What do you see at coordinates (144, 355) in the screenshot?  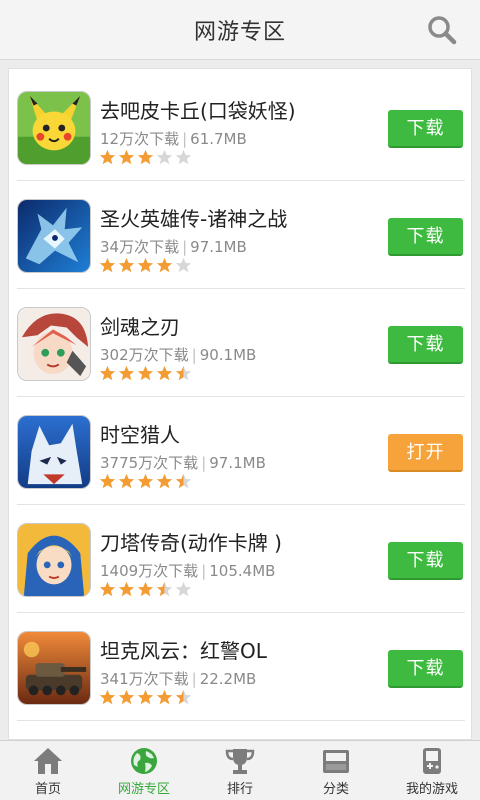 I see `download-count: 302万次下载` at bounding box center [144, 355].